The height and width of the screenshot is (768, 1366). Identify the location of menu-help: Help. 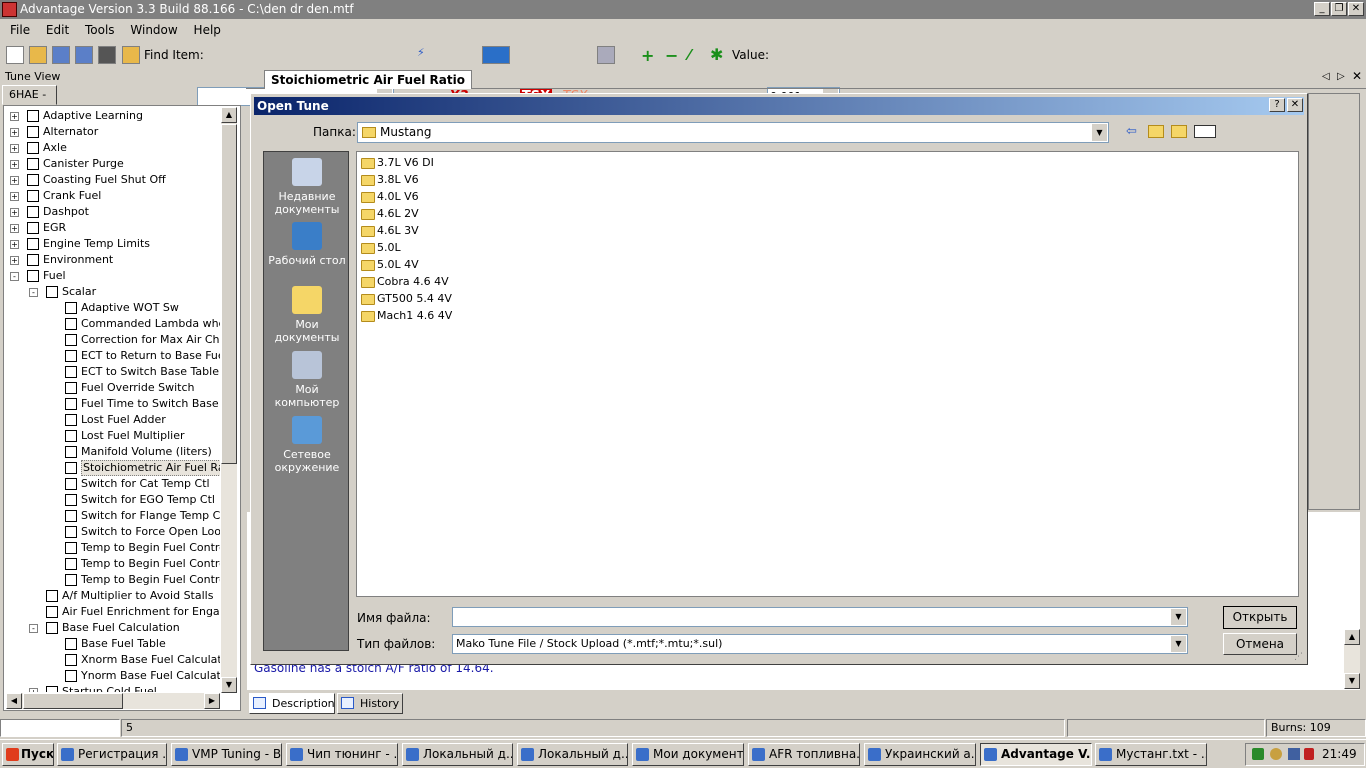
(207, 30).